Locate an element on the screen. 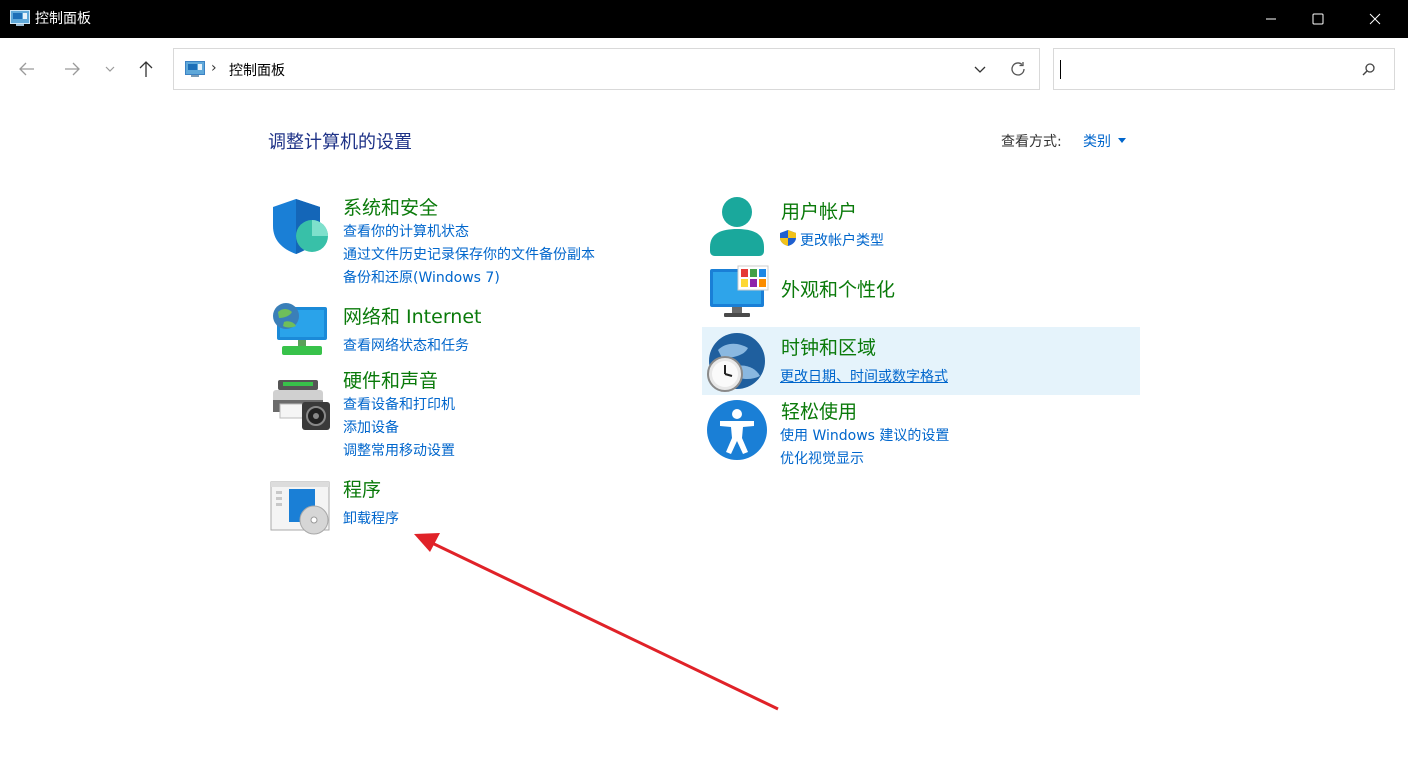  address-bar: › 控制面板 is located at coordinates (606, 69).